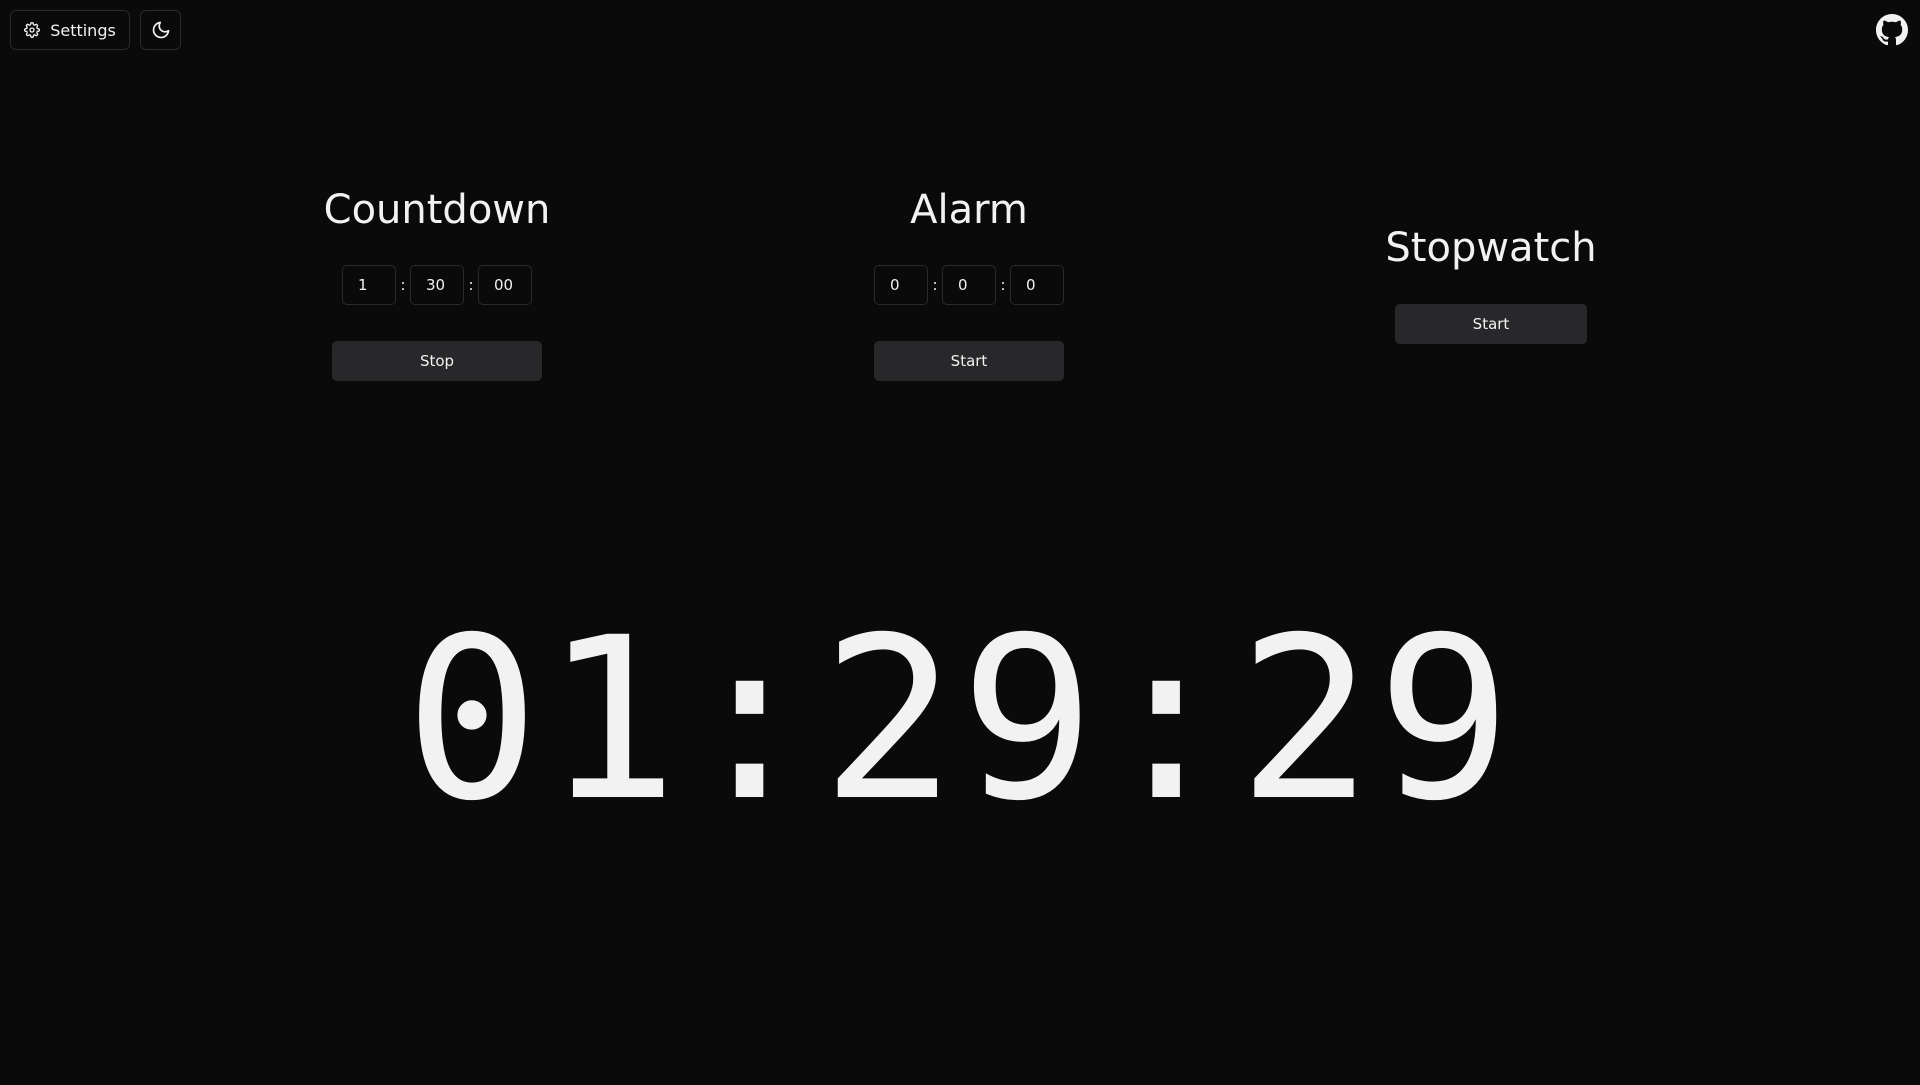 The image size is (1920, 1085). Describe the element at coordinates (1892, 30) in the screenshot. I see `github-icon` at that location.